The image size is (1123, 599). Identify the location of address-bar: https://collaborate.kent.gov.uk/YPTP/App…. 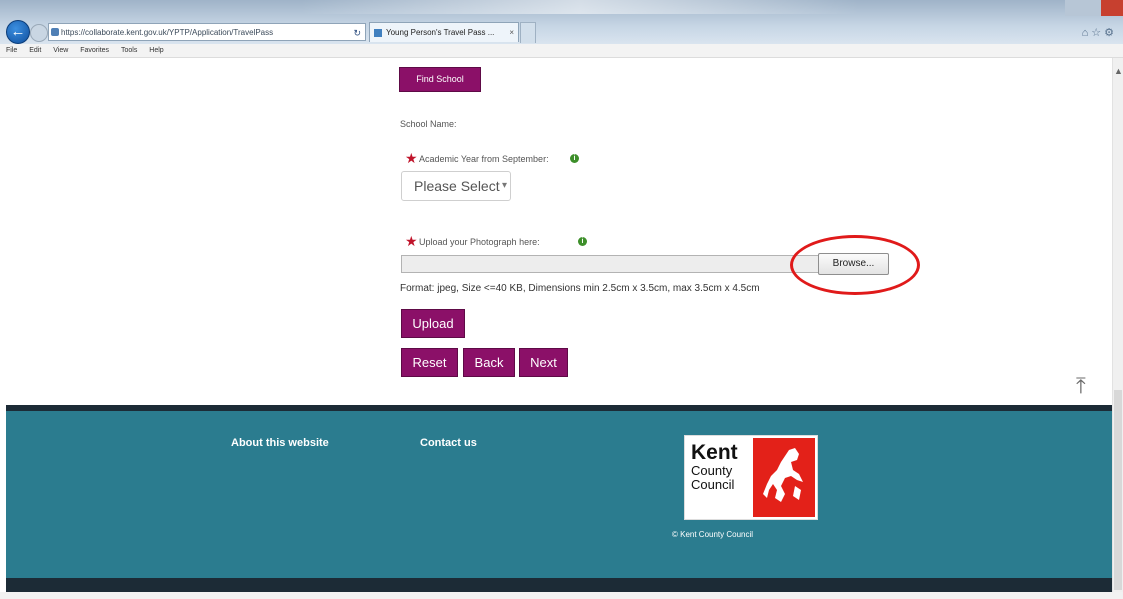
(207, 32).